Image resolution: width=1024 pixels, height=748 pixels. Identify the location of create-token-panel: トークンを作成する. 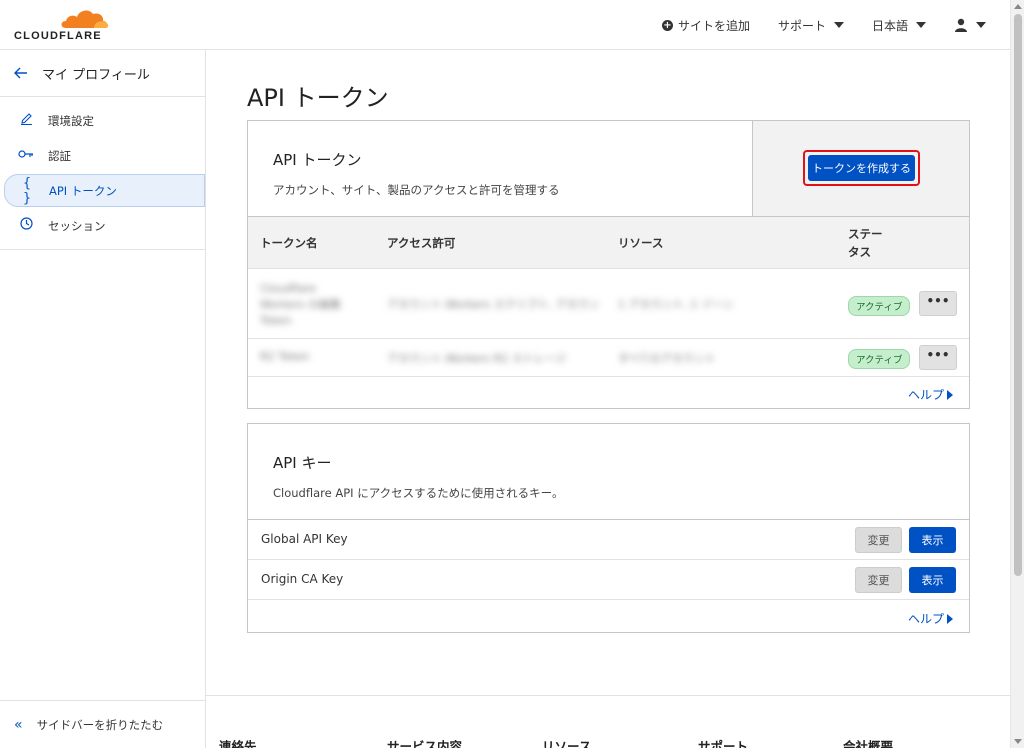
(860, 168).